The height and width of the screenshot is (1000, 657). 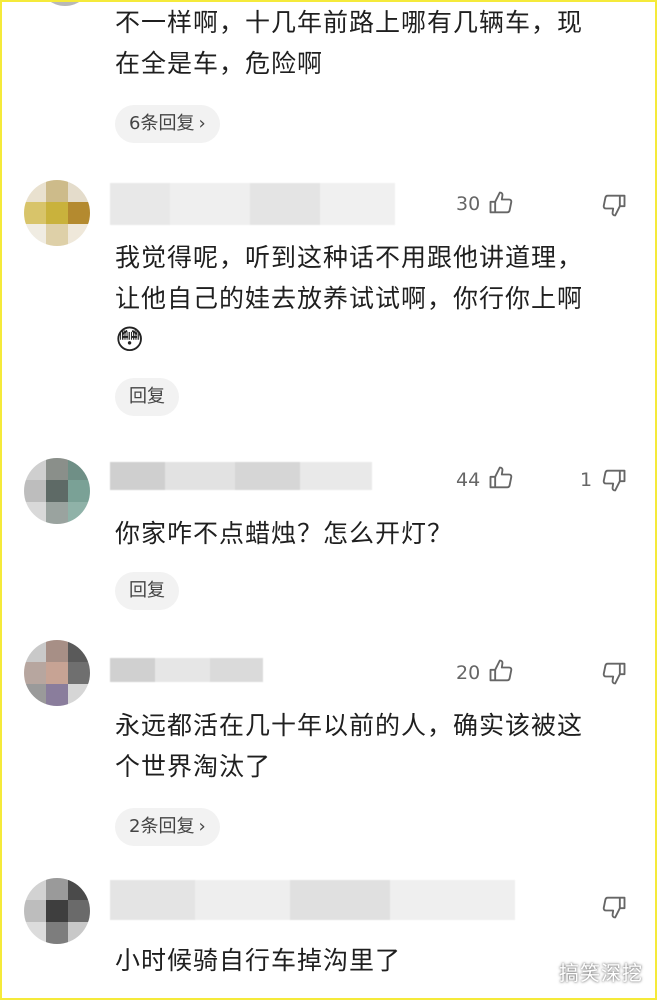 I want to click on avatar-partial, so click(x=65, y=3).